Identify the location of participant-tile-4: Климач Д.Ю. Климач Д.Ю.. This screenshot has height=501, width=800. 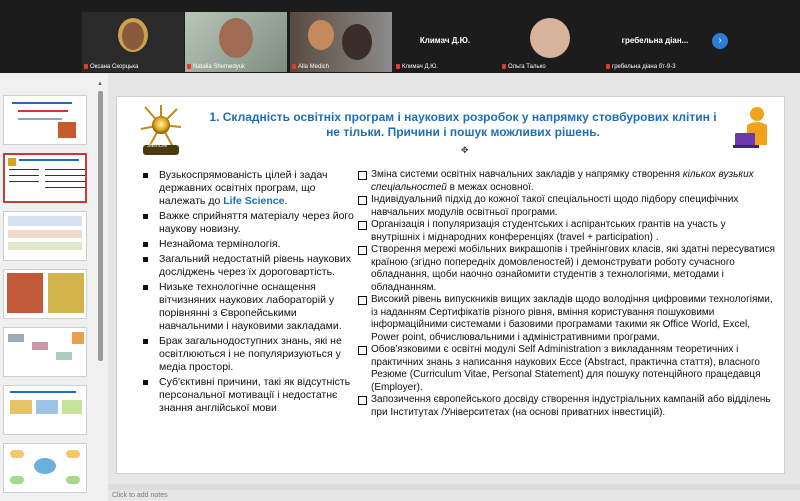
(445, 42).